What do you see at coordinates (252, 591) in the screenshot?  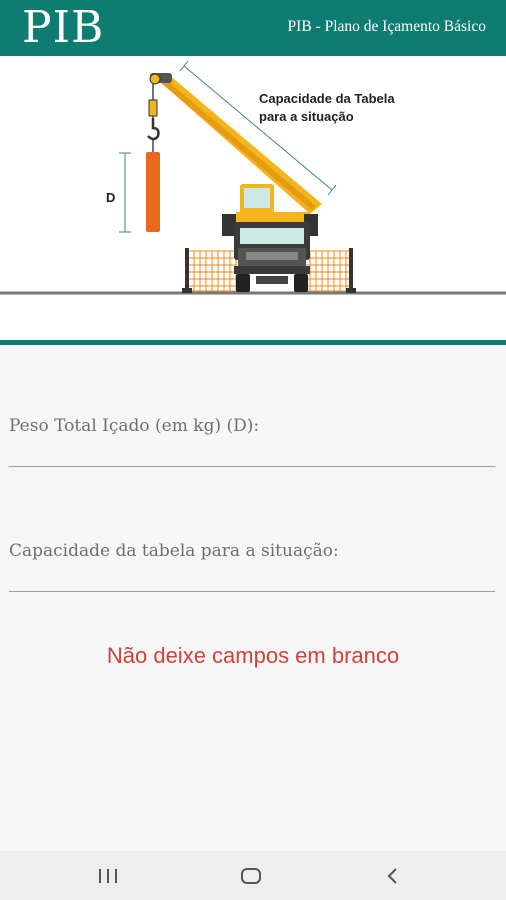 I see `capacidade-underline` at bounding box center [252, 591].